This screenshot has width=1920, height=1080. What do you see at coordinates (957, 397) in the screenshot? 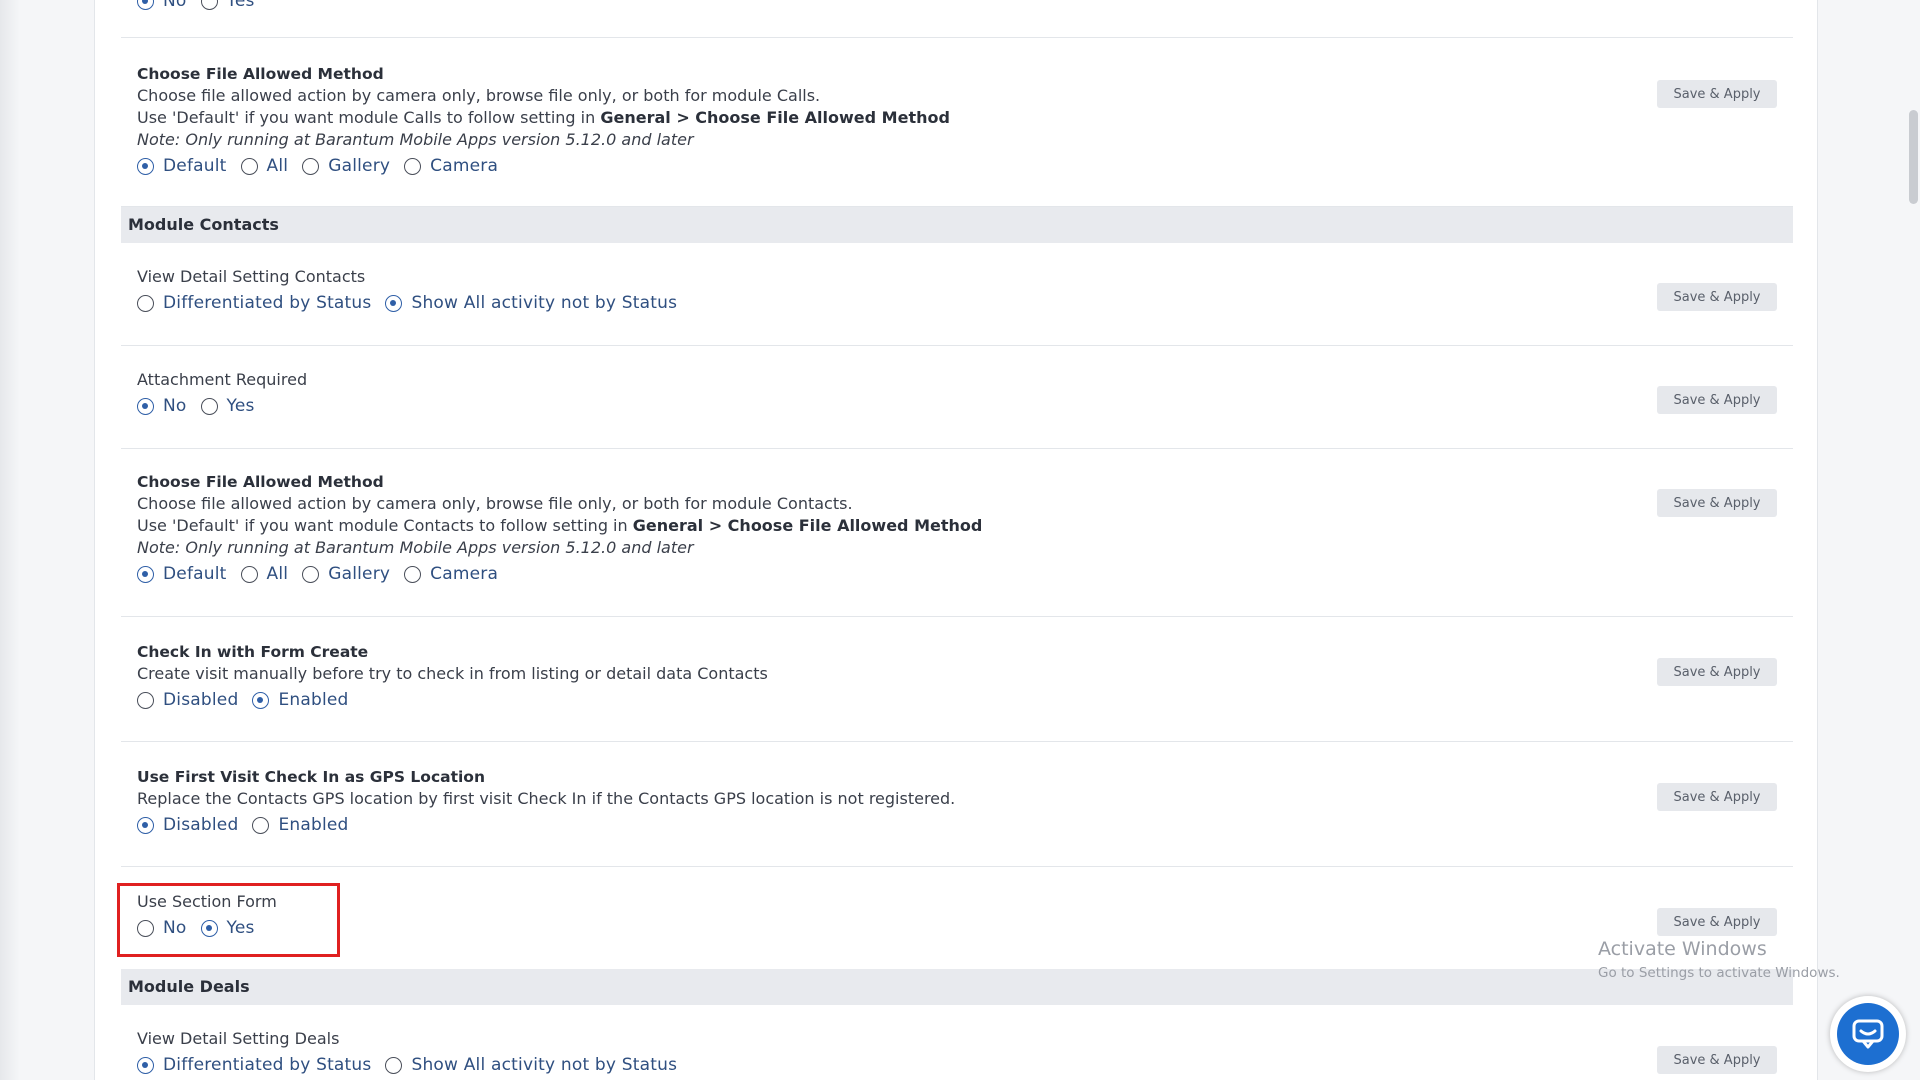
I see `setting-contacts-attachment: Attachment Required No Yes Save & Apply` at bounding box center [957, 397].